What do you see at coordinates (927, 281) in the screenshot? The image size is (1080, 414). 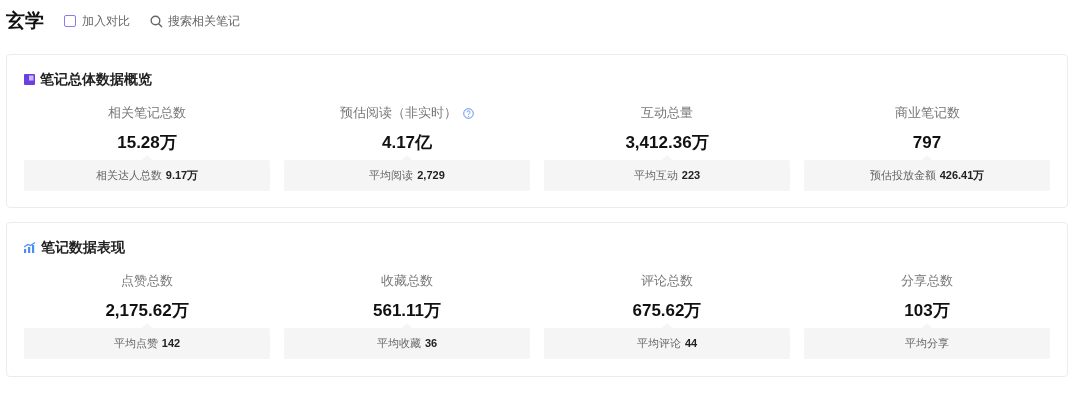 I see `stat-label: 分享总数` at bounding box center [927, 281].